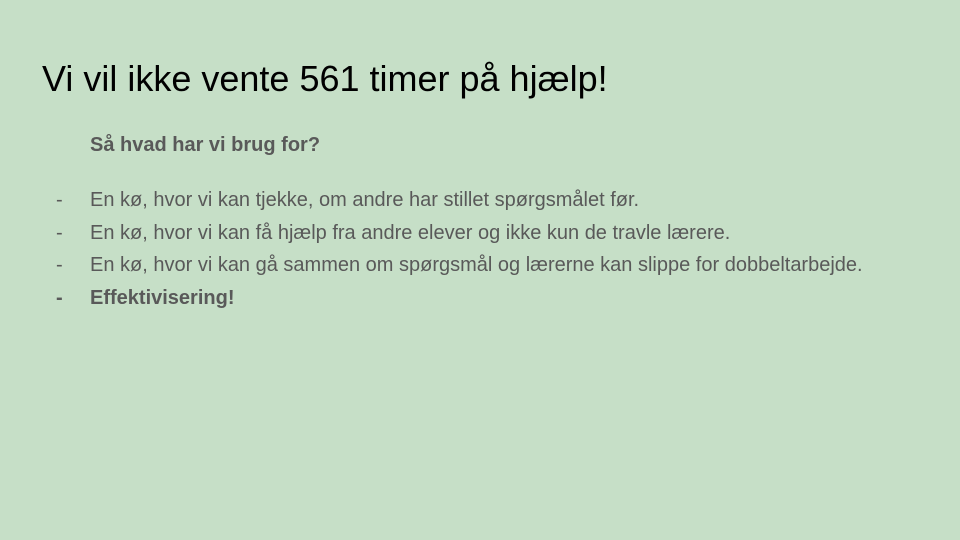 This screenshot has height=540, width=960. Describe the element at coordinates (486, 298) in the screenshot. I see `bullet-item-emphasis: - Effektivisering!` at that location.